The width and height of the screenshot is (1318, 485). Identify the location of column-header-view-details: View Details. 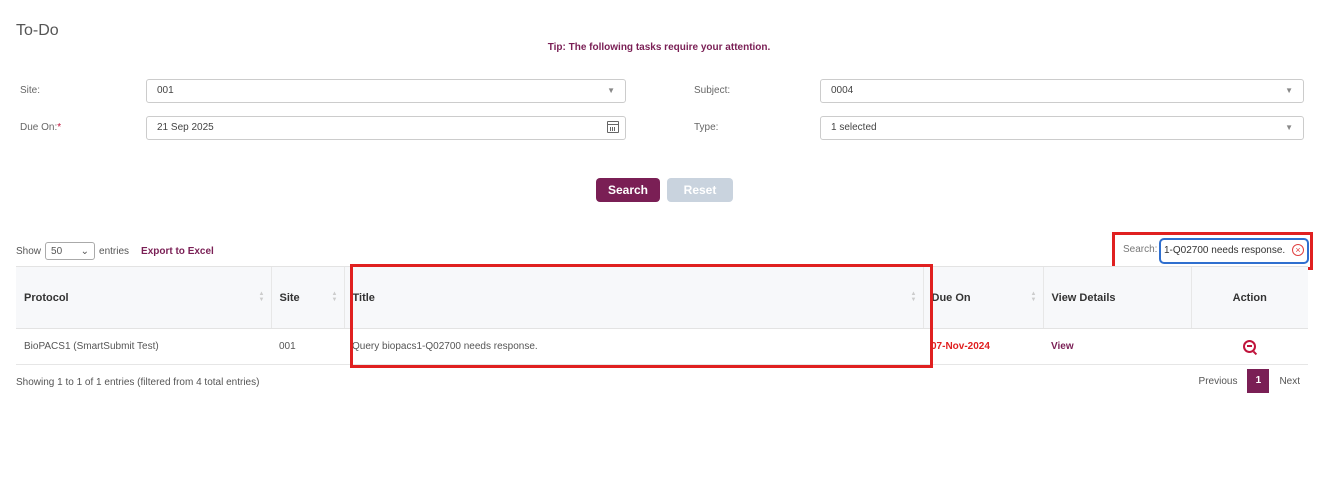
(1116, 297).